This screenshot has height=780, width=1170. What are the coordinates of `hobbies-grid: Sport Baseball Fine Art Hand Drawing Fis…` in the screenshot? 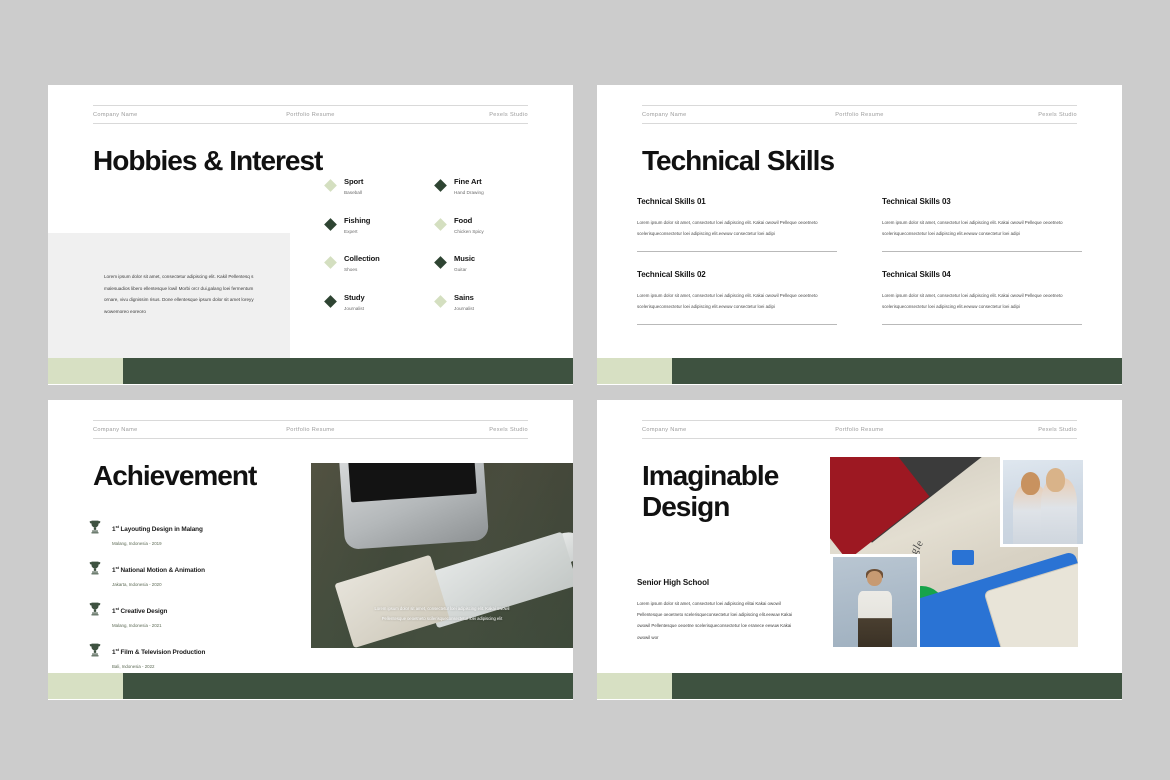 It's located at (435, 254).